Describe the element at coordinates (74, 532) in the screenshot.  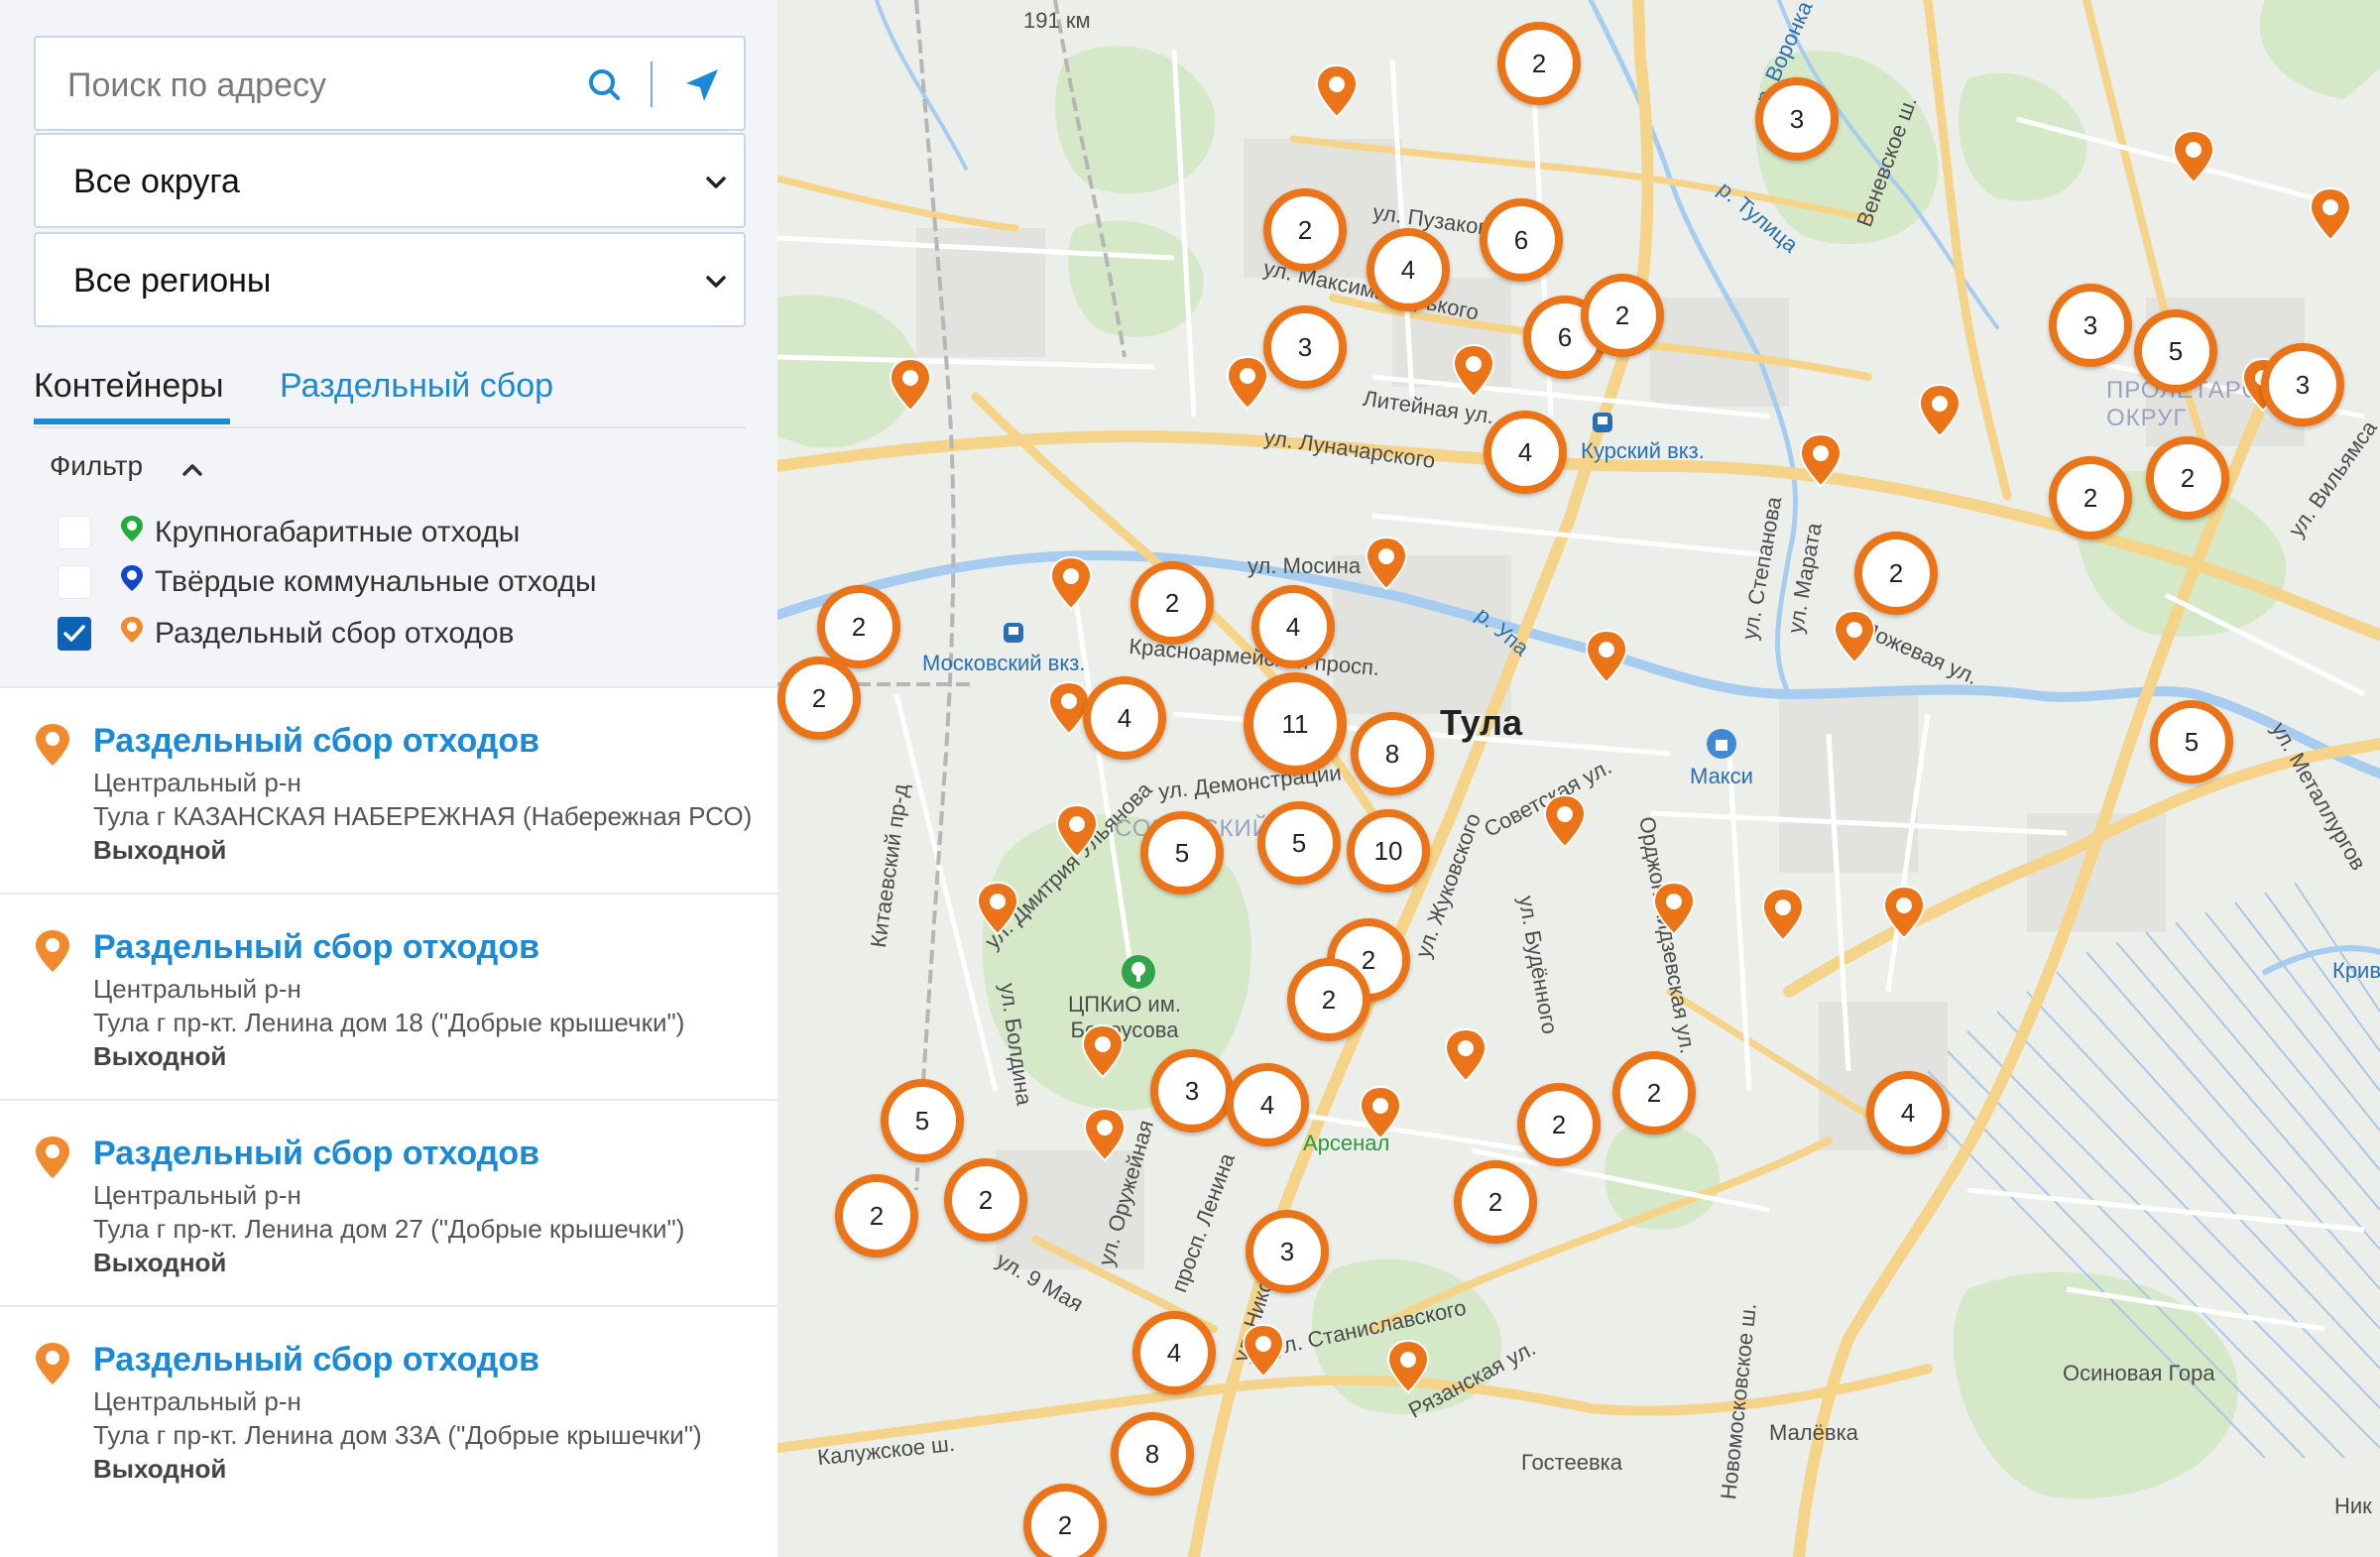
I see `checkbox-bulky-waste` at that location.